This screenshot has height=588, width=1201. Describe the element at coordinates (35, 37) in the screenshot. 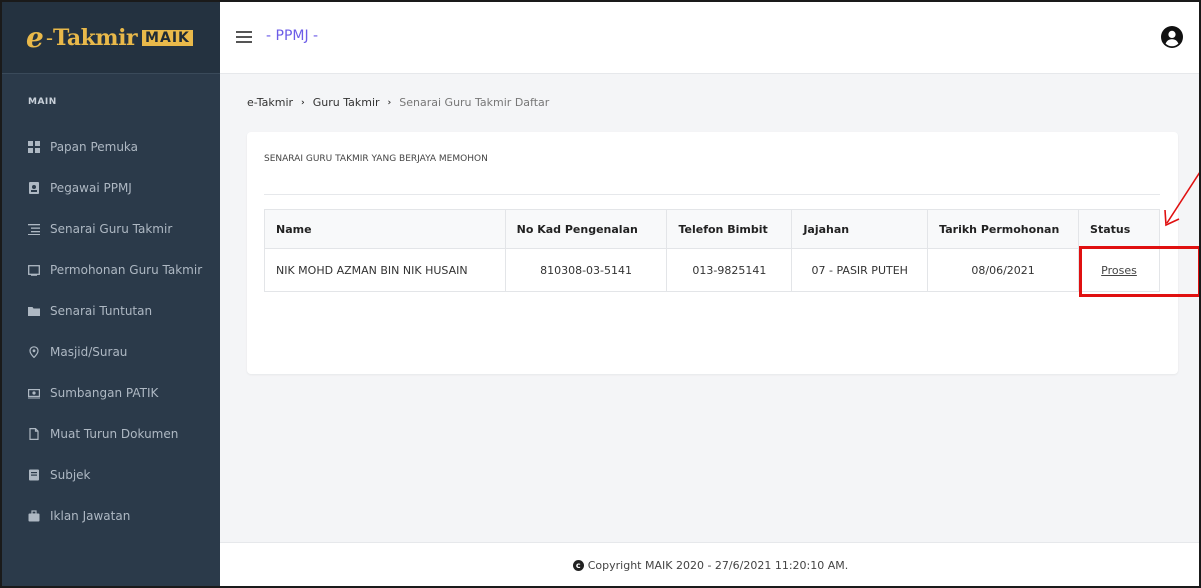

I see `logo-e: e` at that location.